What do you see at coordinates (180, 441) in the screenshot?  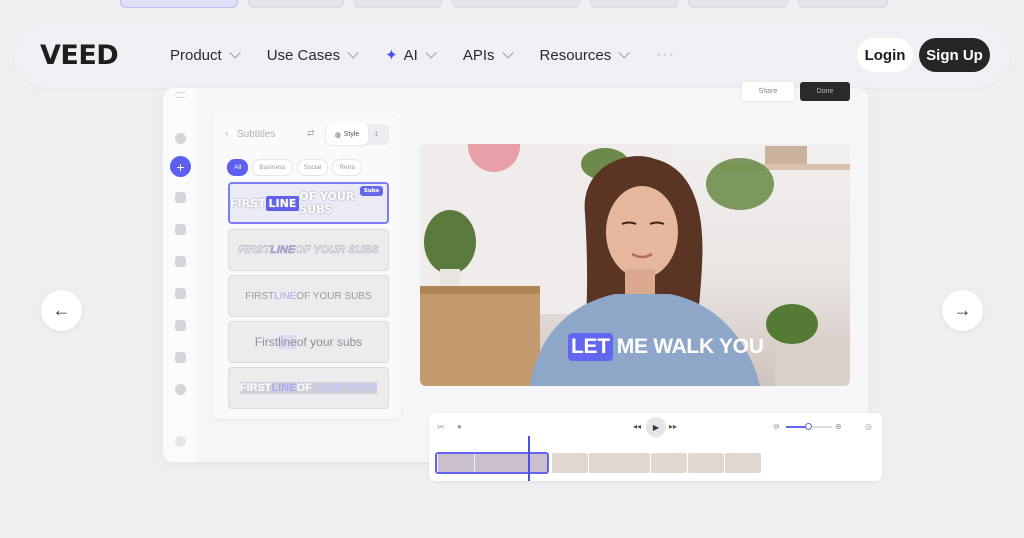 I see `help-icon` at bounding box center [180, 441].